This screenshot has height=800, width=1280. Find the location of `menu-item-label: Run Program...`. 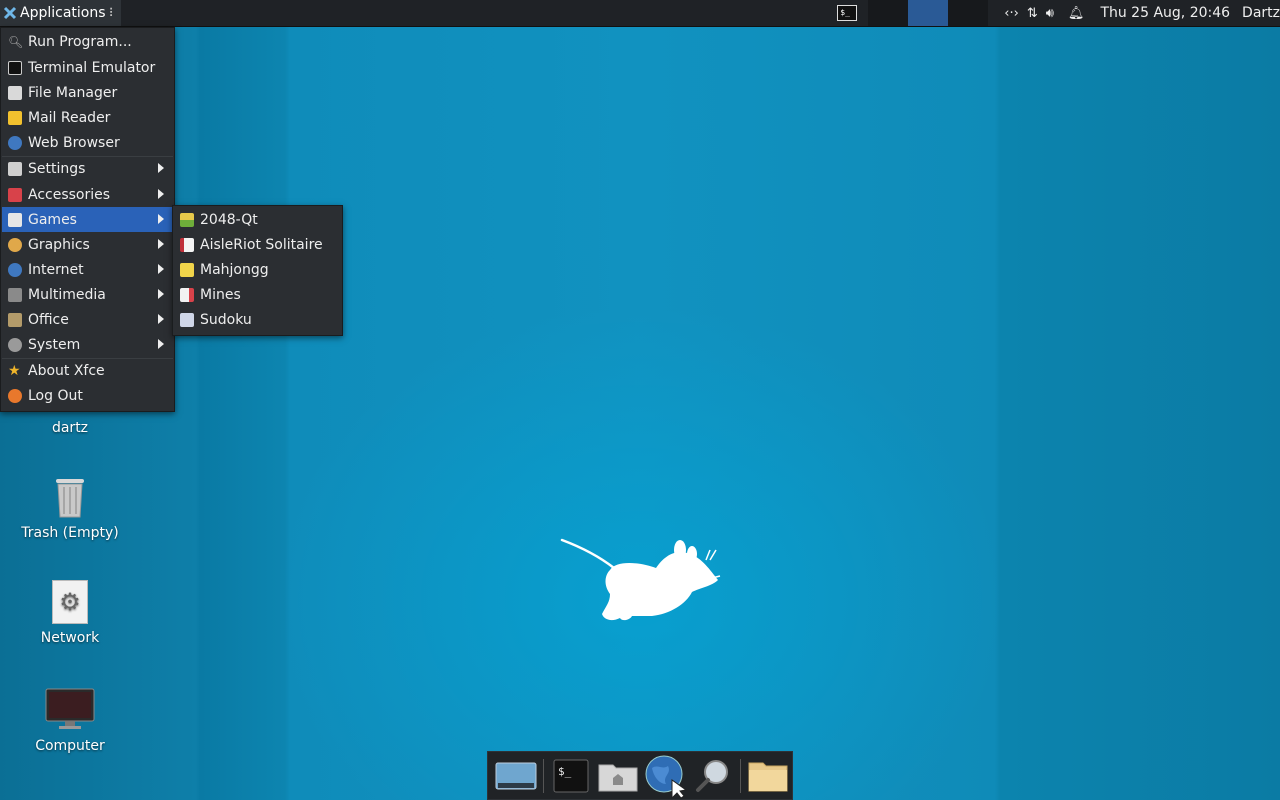

menu-item-label: Run Program... is located at coordinates (80, 41).